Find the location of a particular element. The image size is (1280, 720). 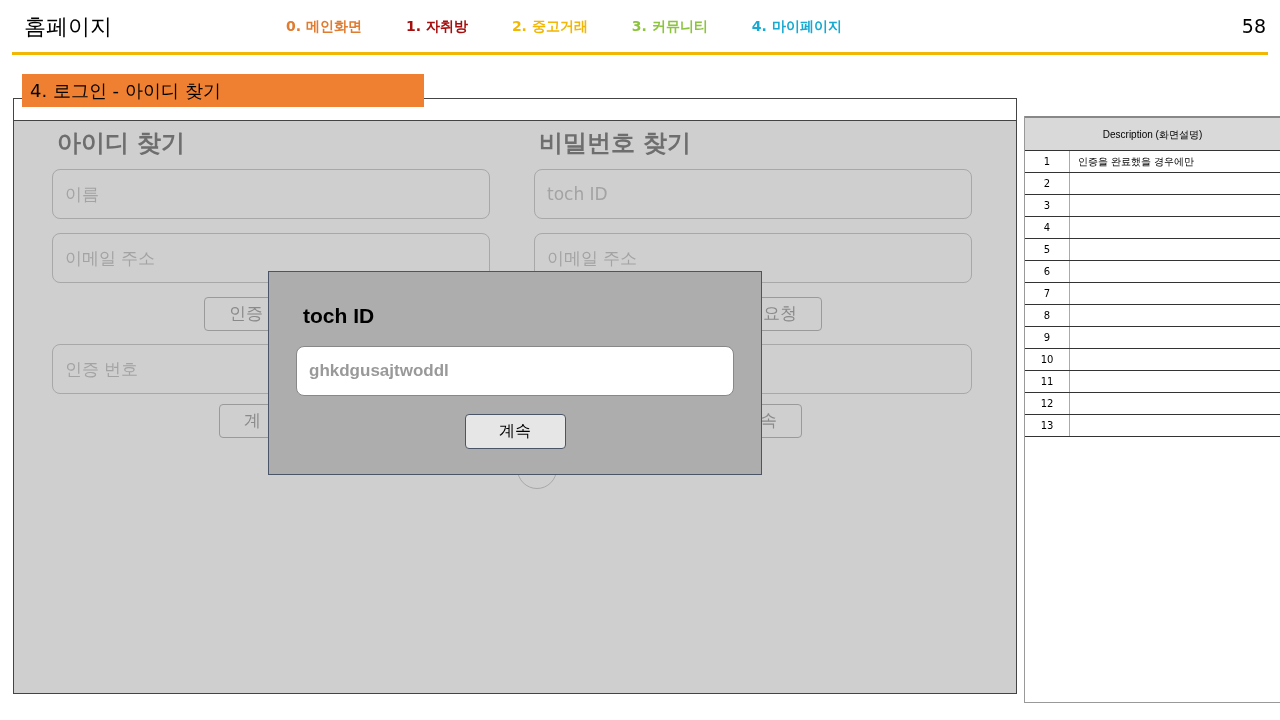

table-cell: 1 is located at coordinates (1047, 161).